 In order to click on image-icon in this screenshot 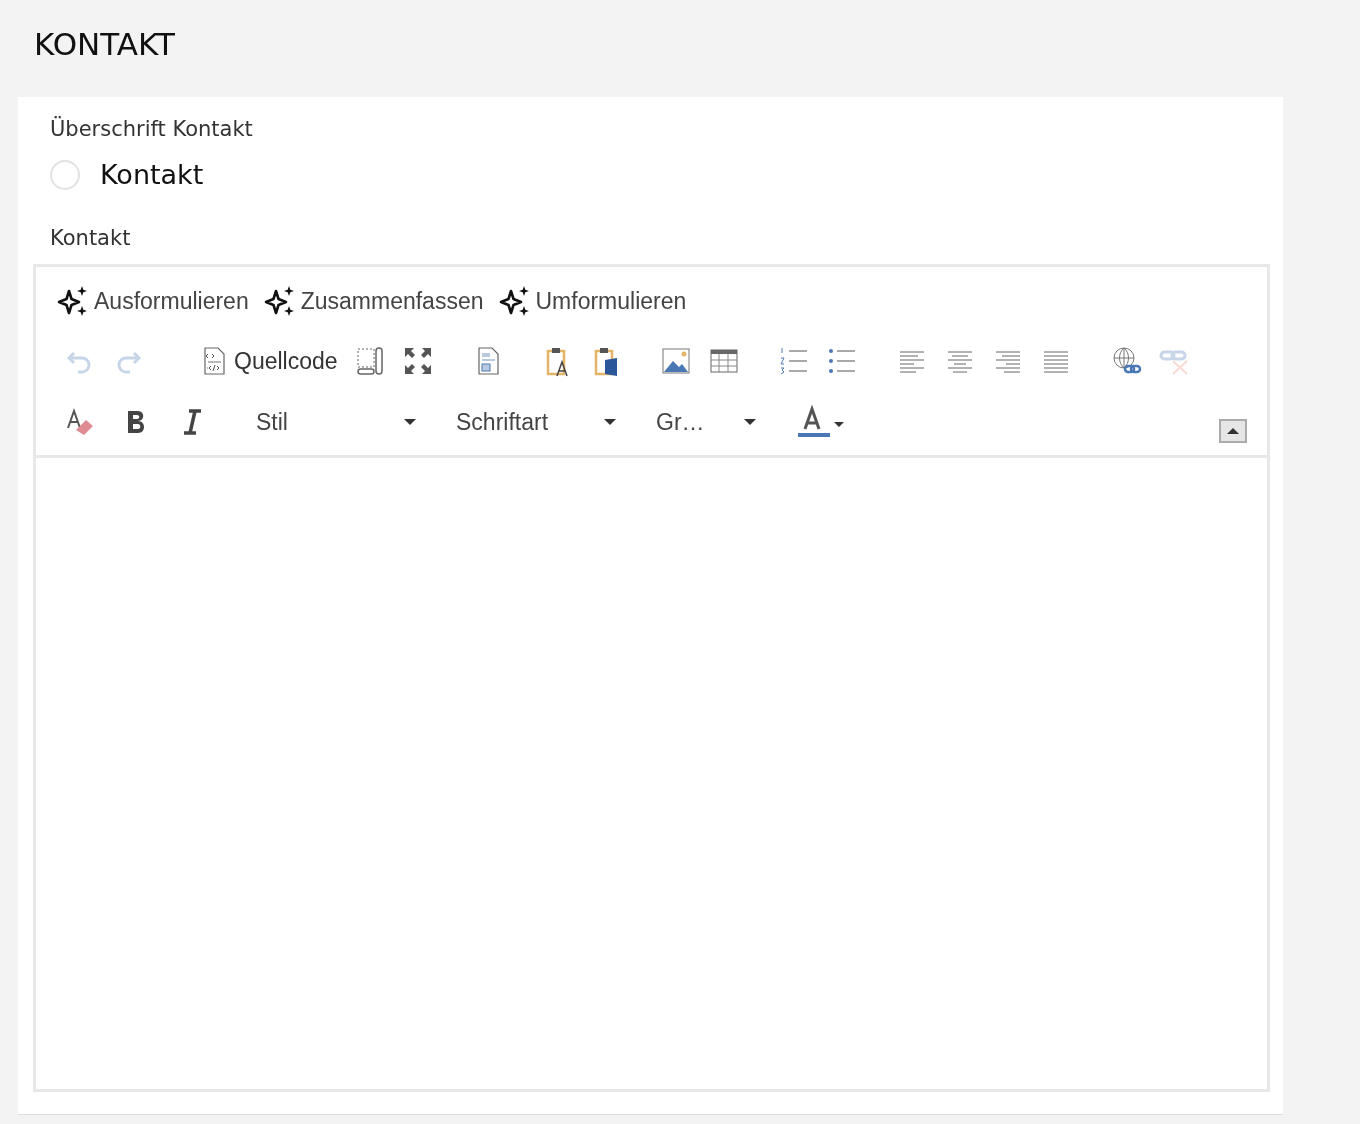, I will do `click(675, 361)`.